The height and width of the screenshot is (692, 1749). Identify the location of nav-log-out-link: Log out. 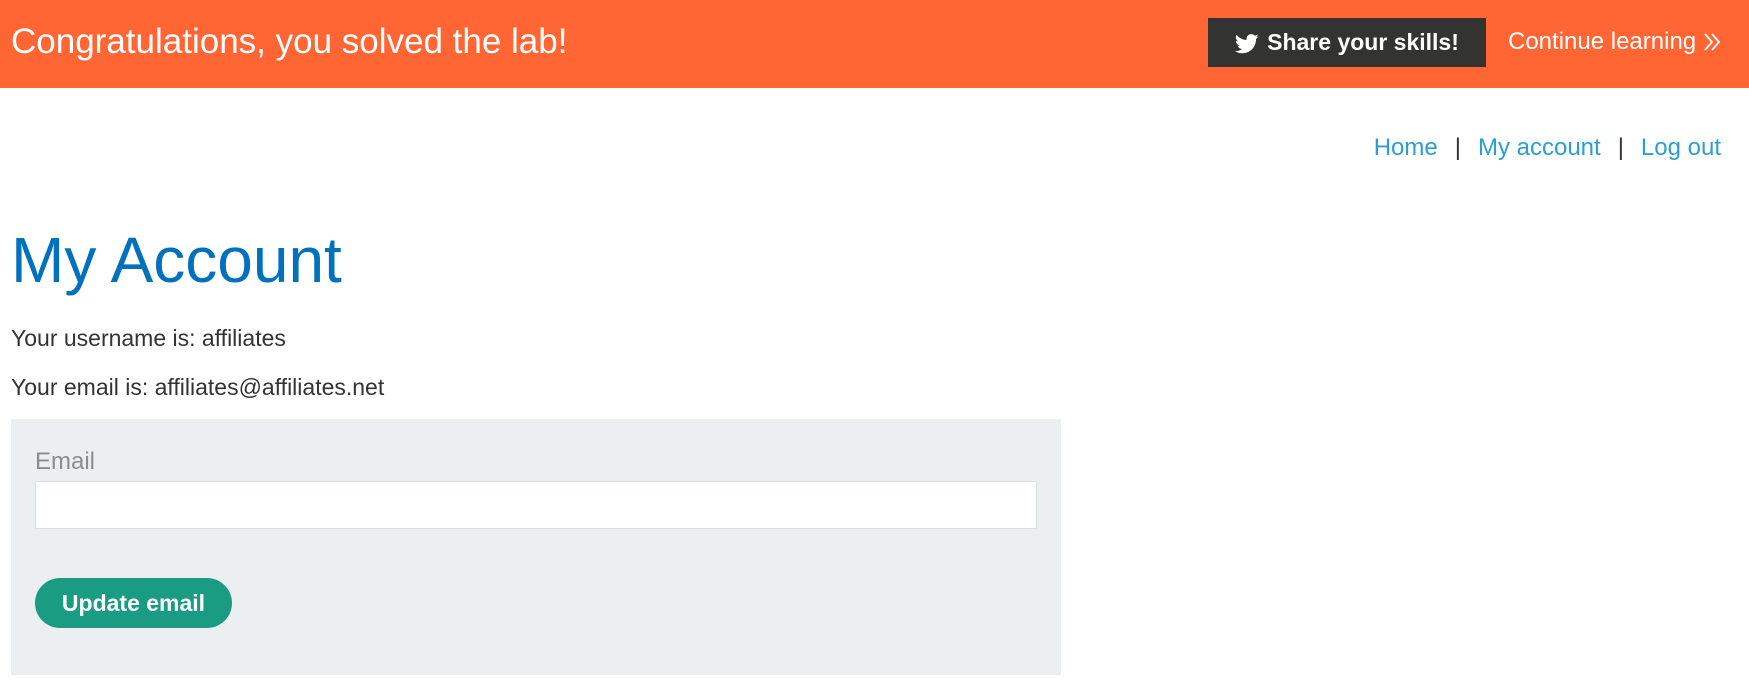
(1681, 148).